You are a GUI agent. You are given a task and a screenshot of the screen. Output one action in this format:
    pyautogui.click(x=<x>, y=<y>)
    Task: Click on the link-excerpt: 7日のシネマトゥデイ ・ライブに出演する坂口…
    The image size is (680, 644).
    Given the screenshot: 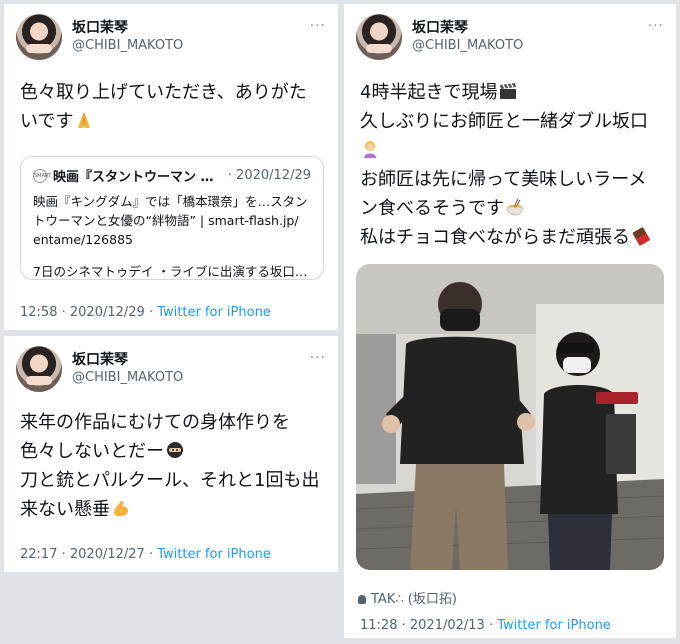 What is the action you would take?
    pyautogui.click(x=170, y=271)
    